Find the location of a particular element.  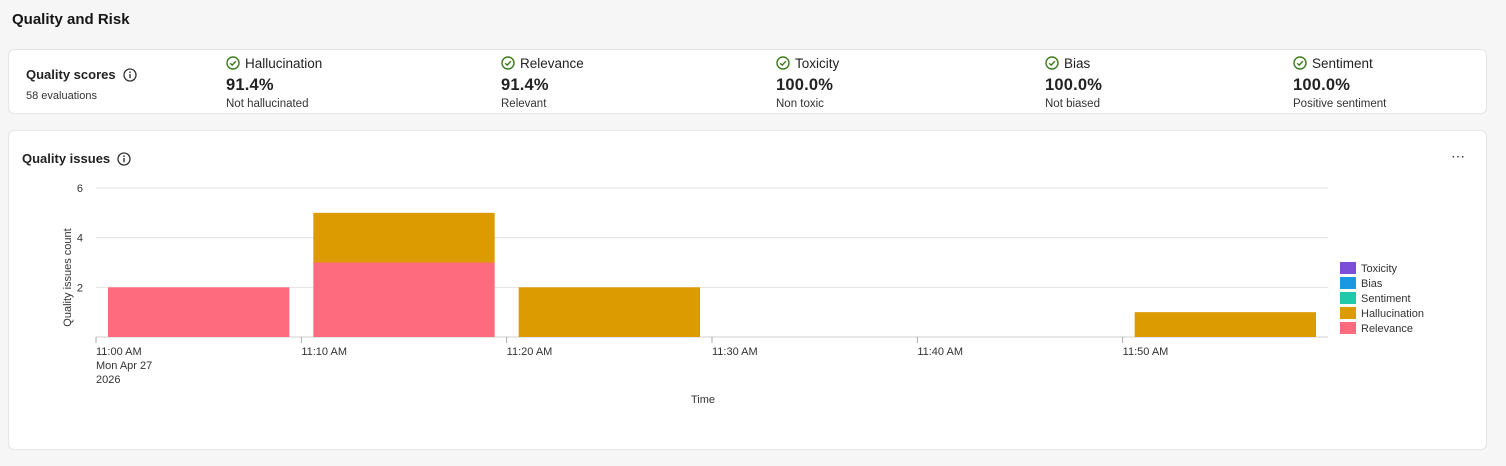

metric-sub: Positive sentiment is located at coordinates (1340, 104).